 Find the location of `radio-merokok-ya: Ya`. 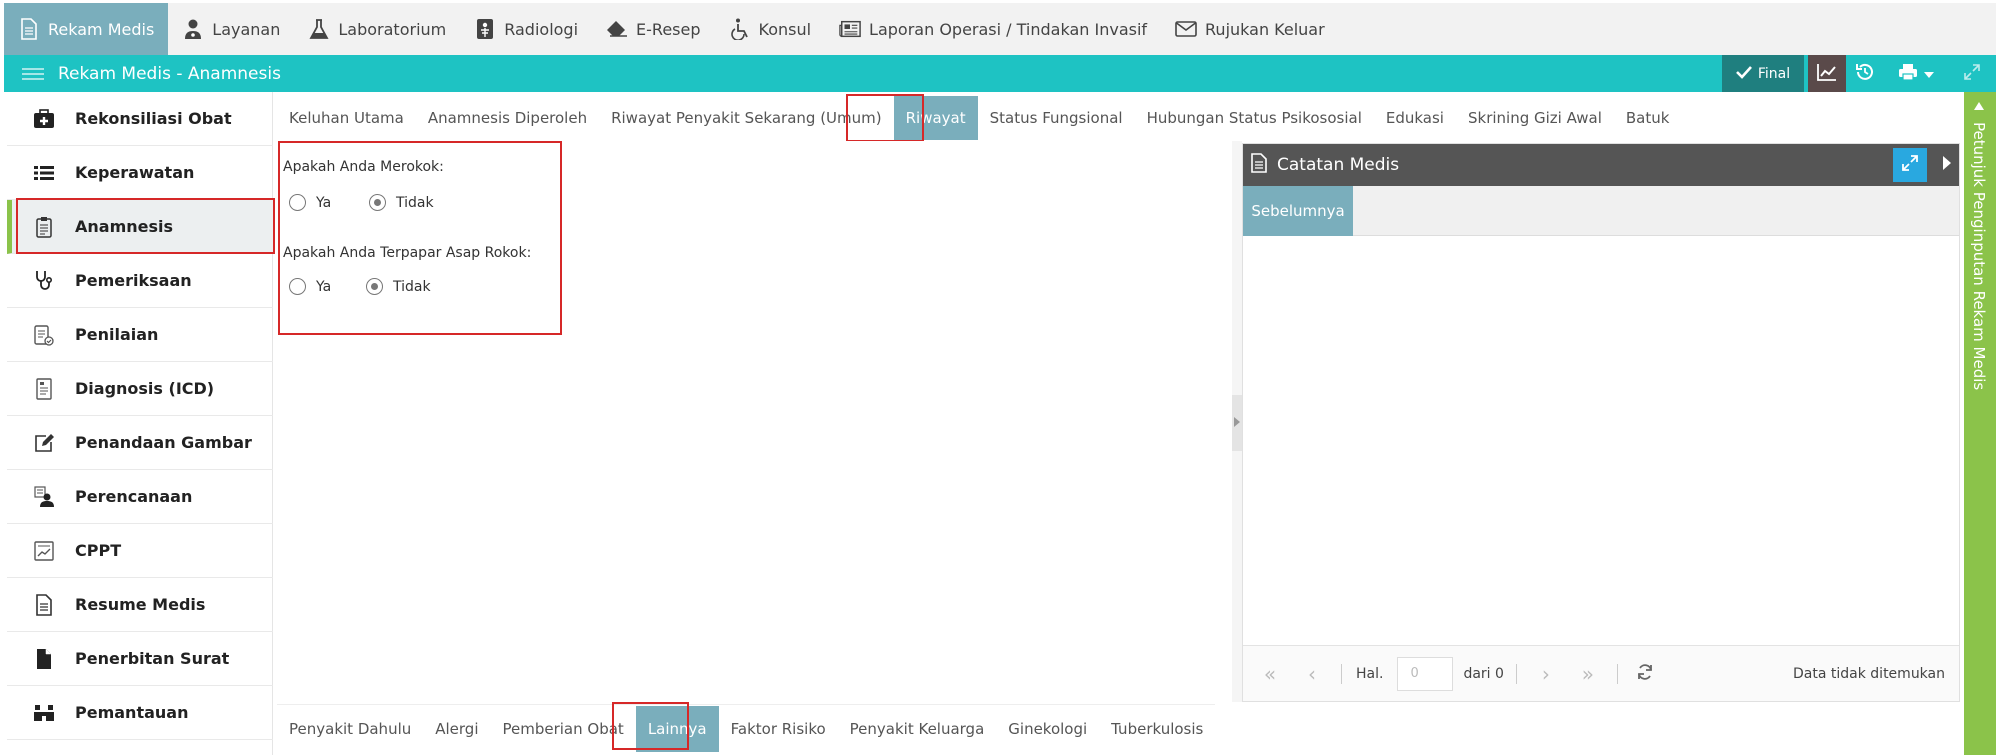

radio-merokok-ya: Ya is located at coordinates (310, 202).